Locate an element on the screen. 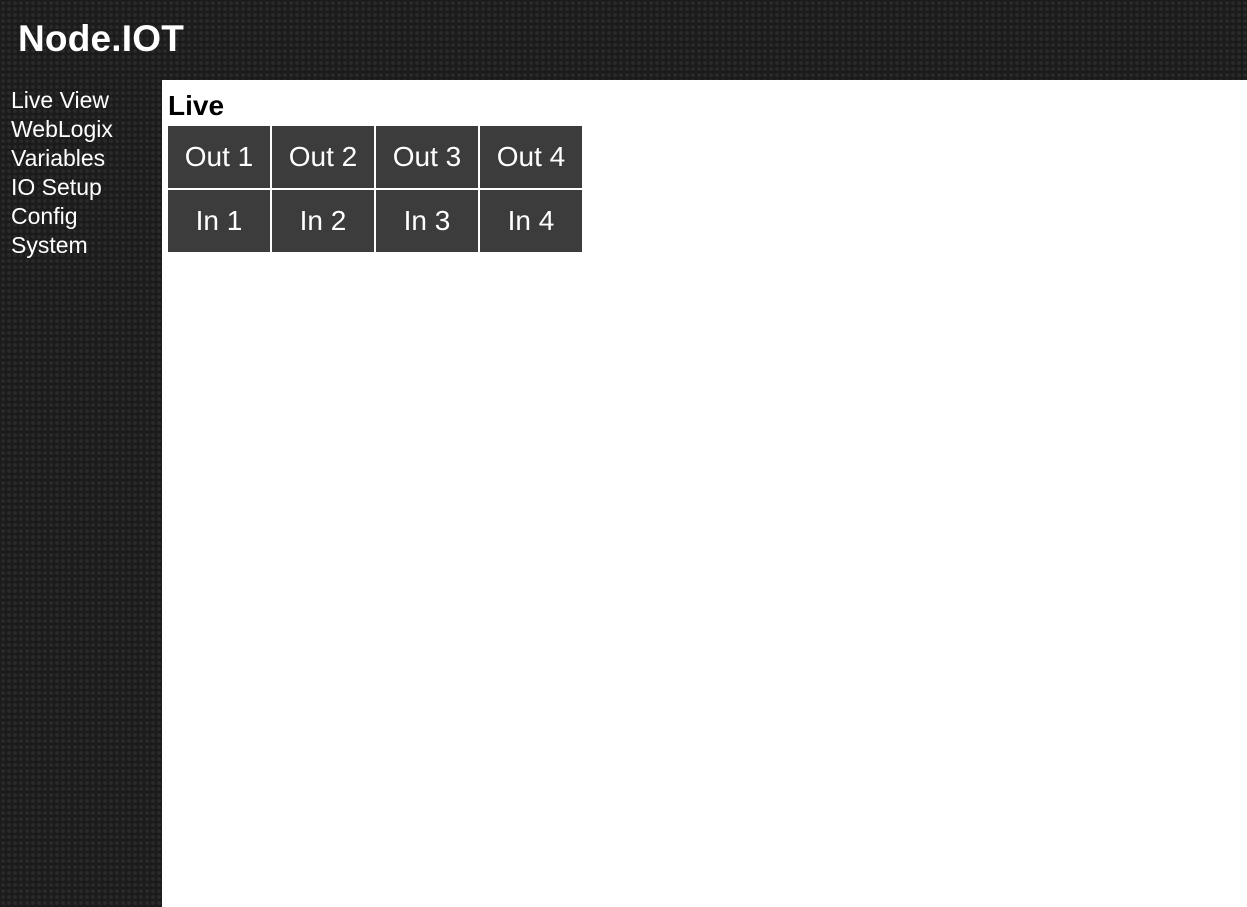  sidebar-item-weblogix: WebLogix is located at coordinates (86, 129).